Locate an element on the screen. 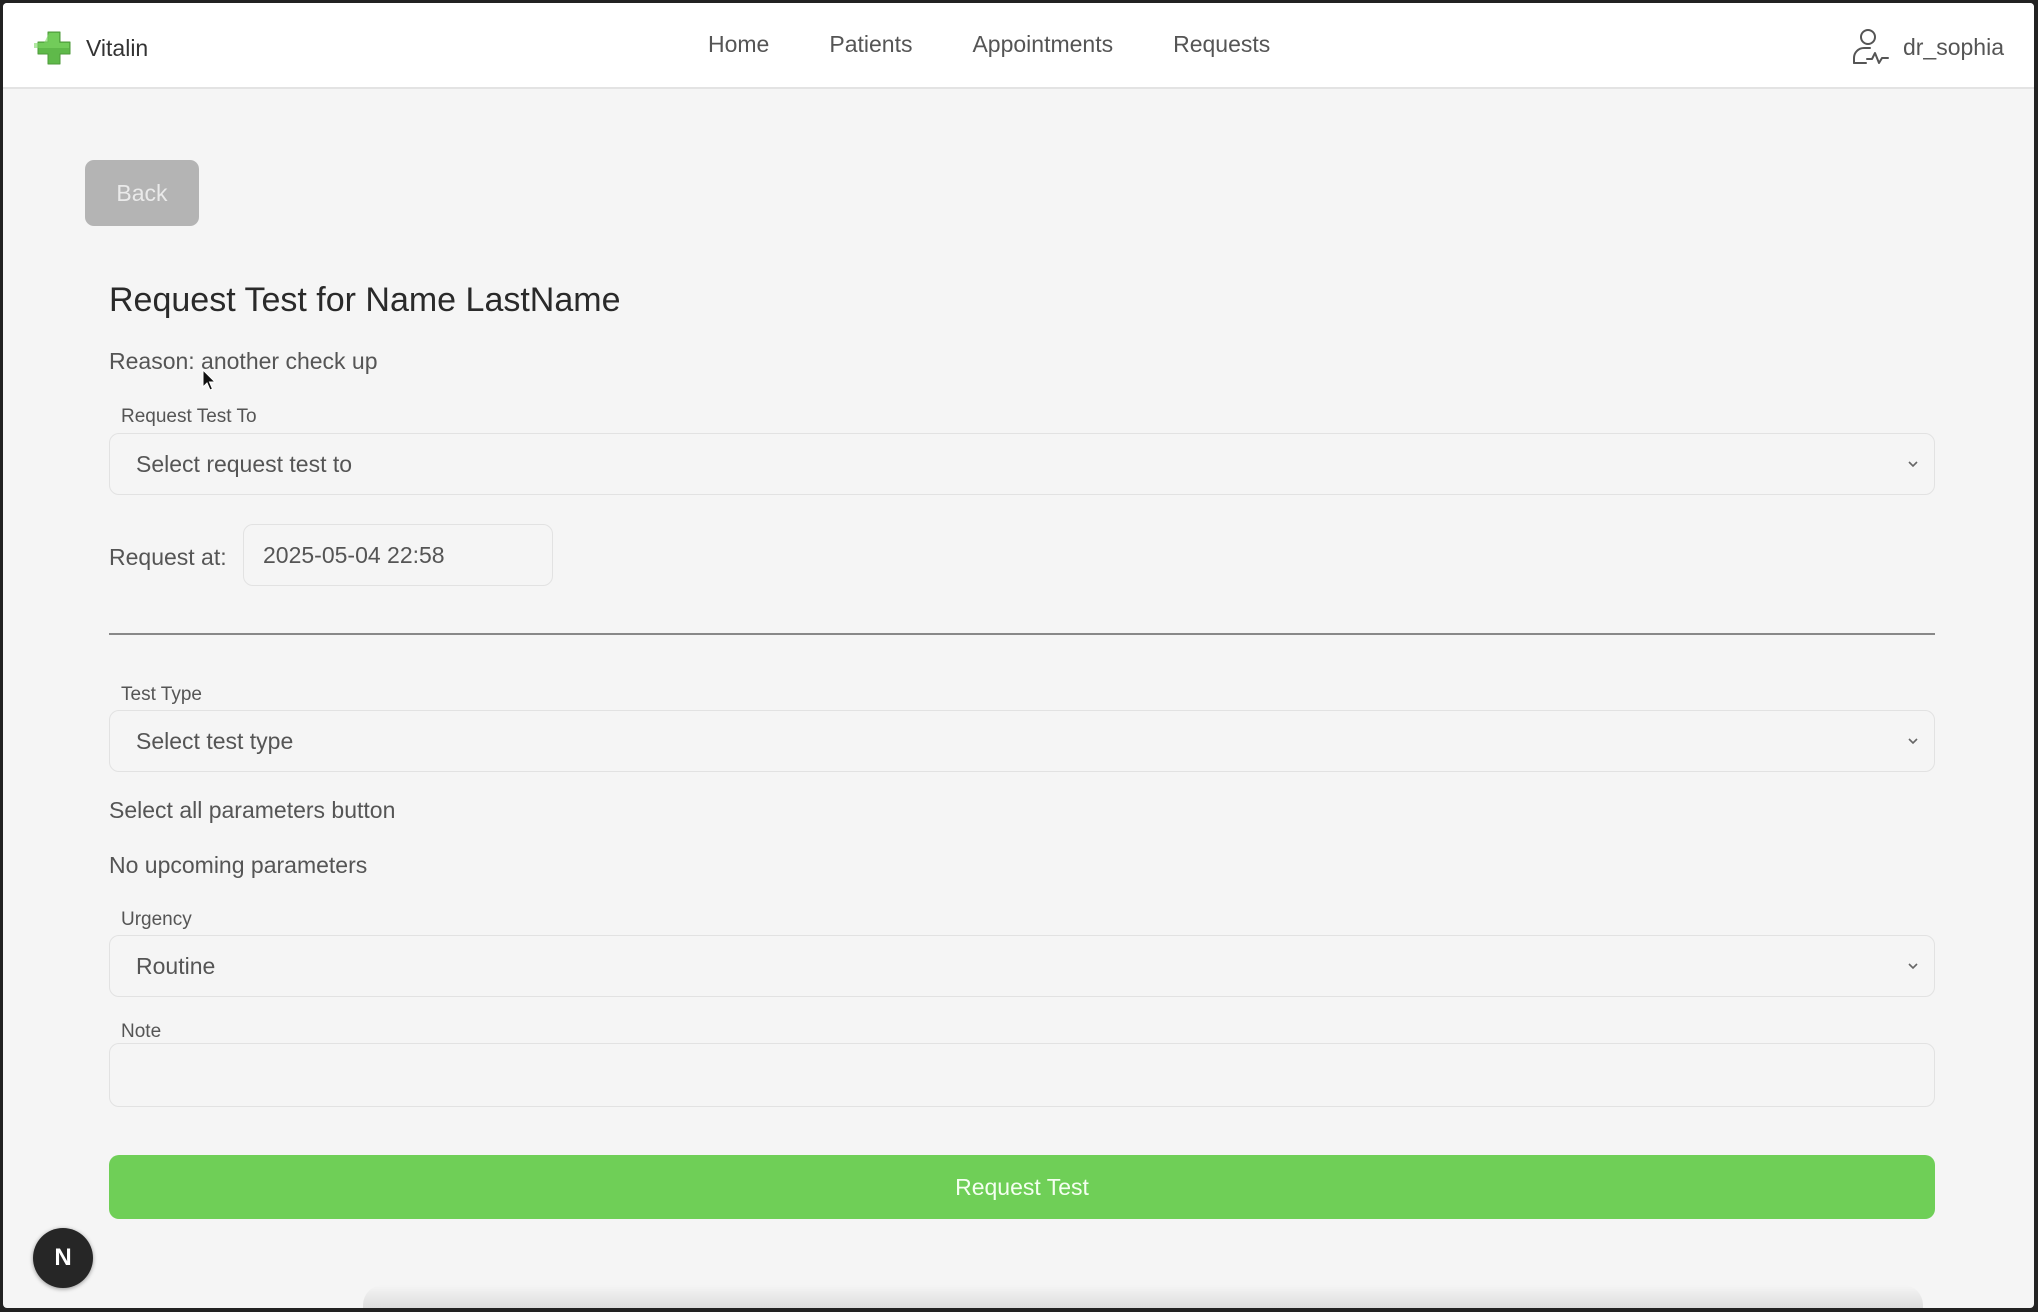  request-test-to-select: Select request test to is located at coordinates (1022, 464).